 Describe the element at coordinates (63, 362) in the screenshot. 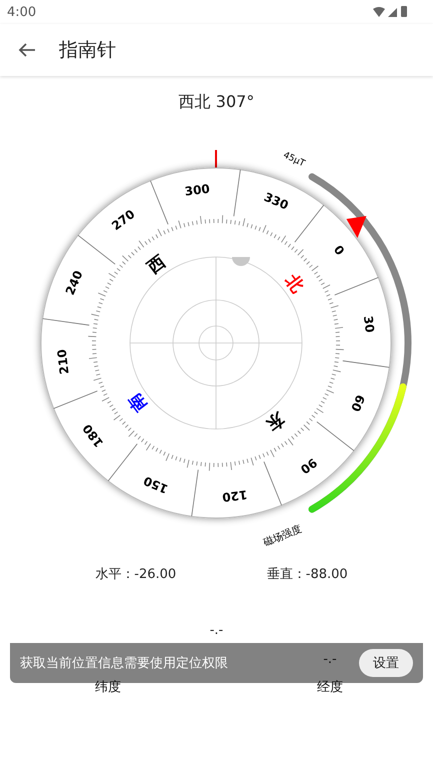

I see `dial-degree-label: 210` at that location.